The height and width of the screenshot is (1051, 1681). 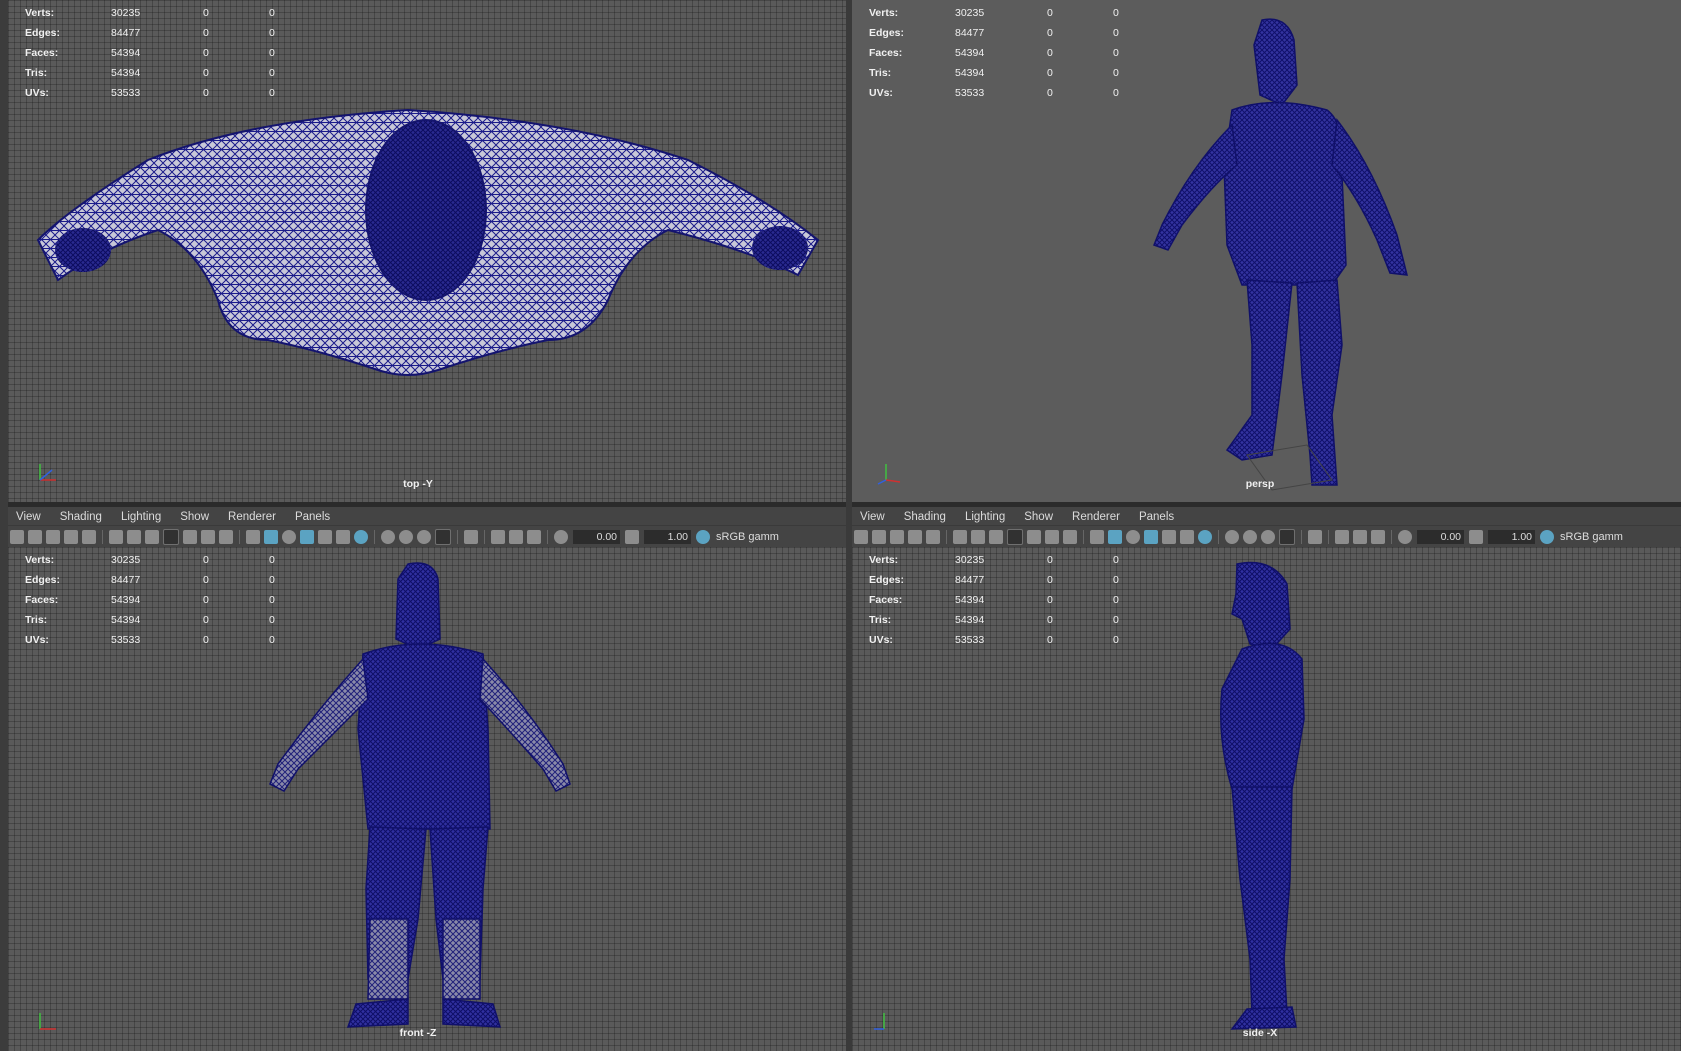 What do you see at coordinates (1405, 537) in the screenshot?
I see `exposure-icon` at bounding box center [1405, 537].